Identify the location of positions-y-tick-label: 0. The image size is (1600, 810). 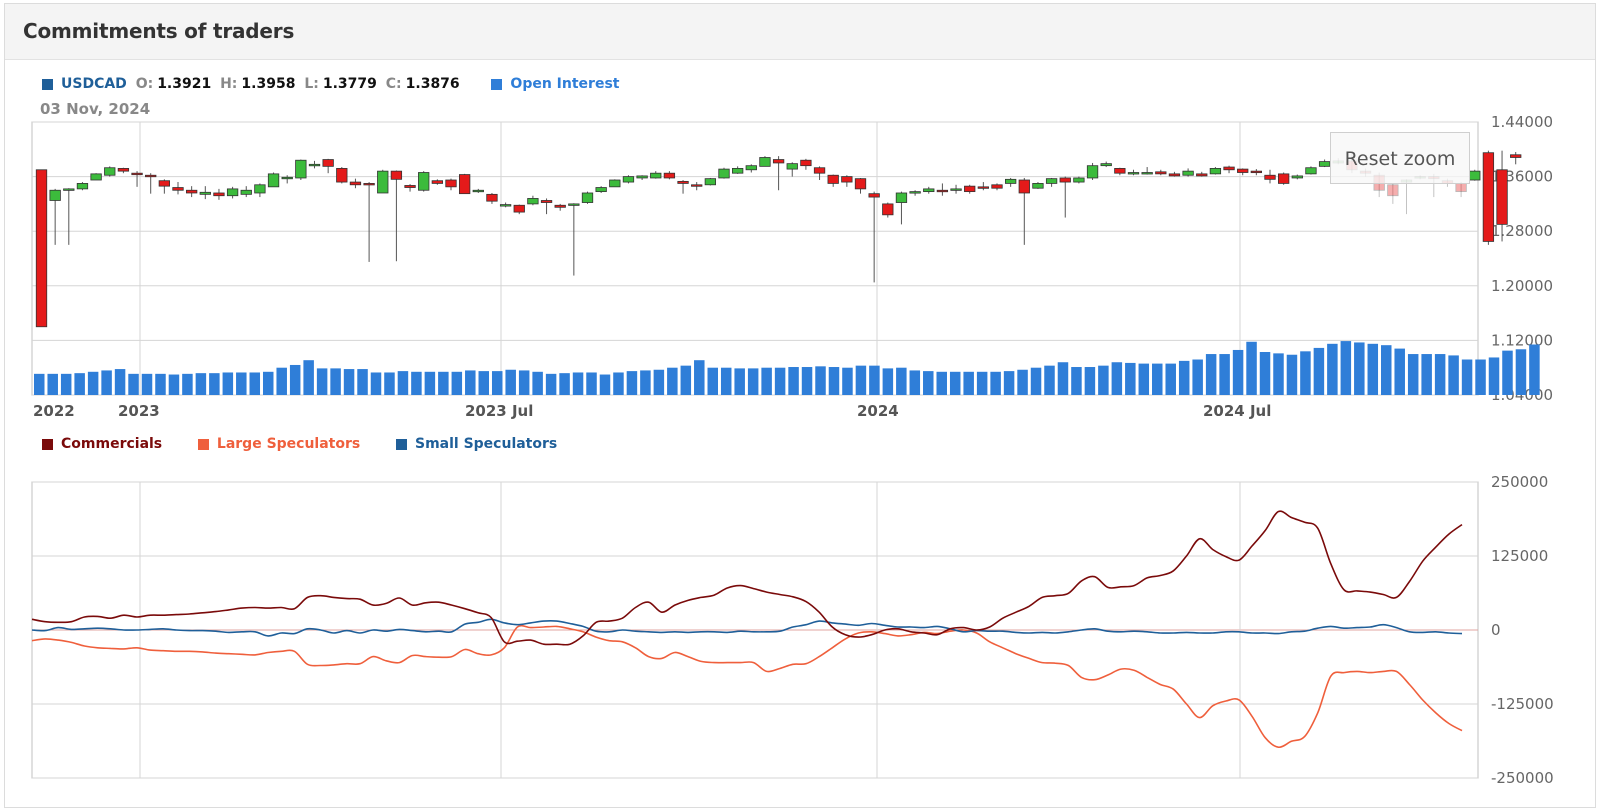
(1496, 630).